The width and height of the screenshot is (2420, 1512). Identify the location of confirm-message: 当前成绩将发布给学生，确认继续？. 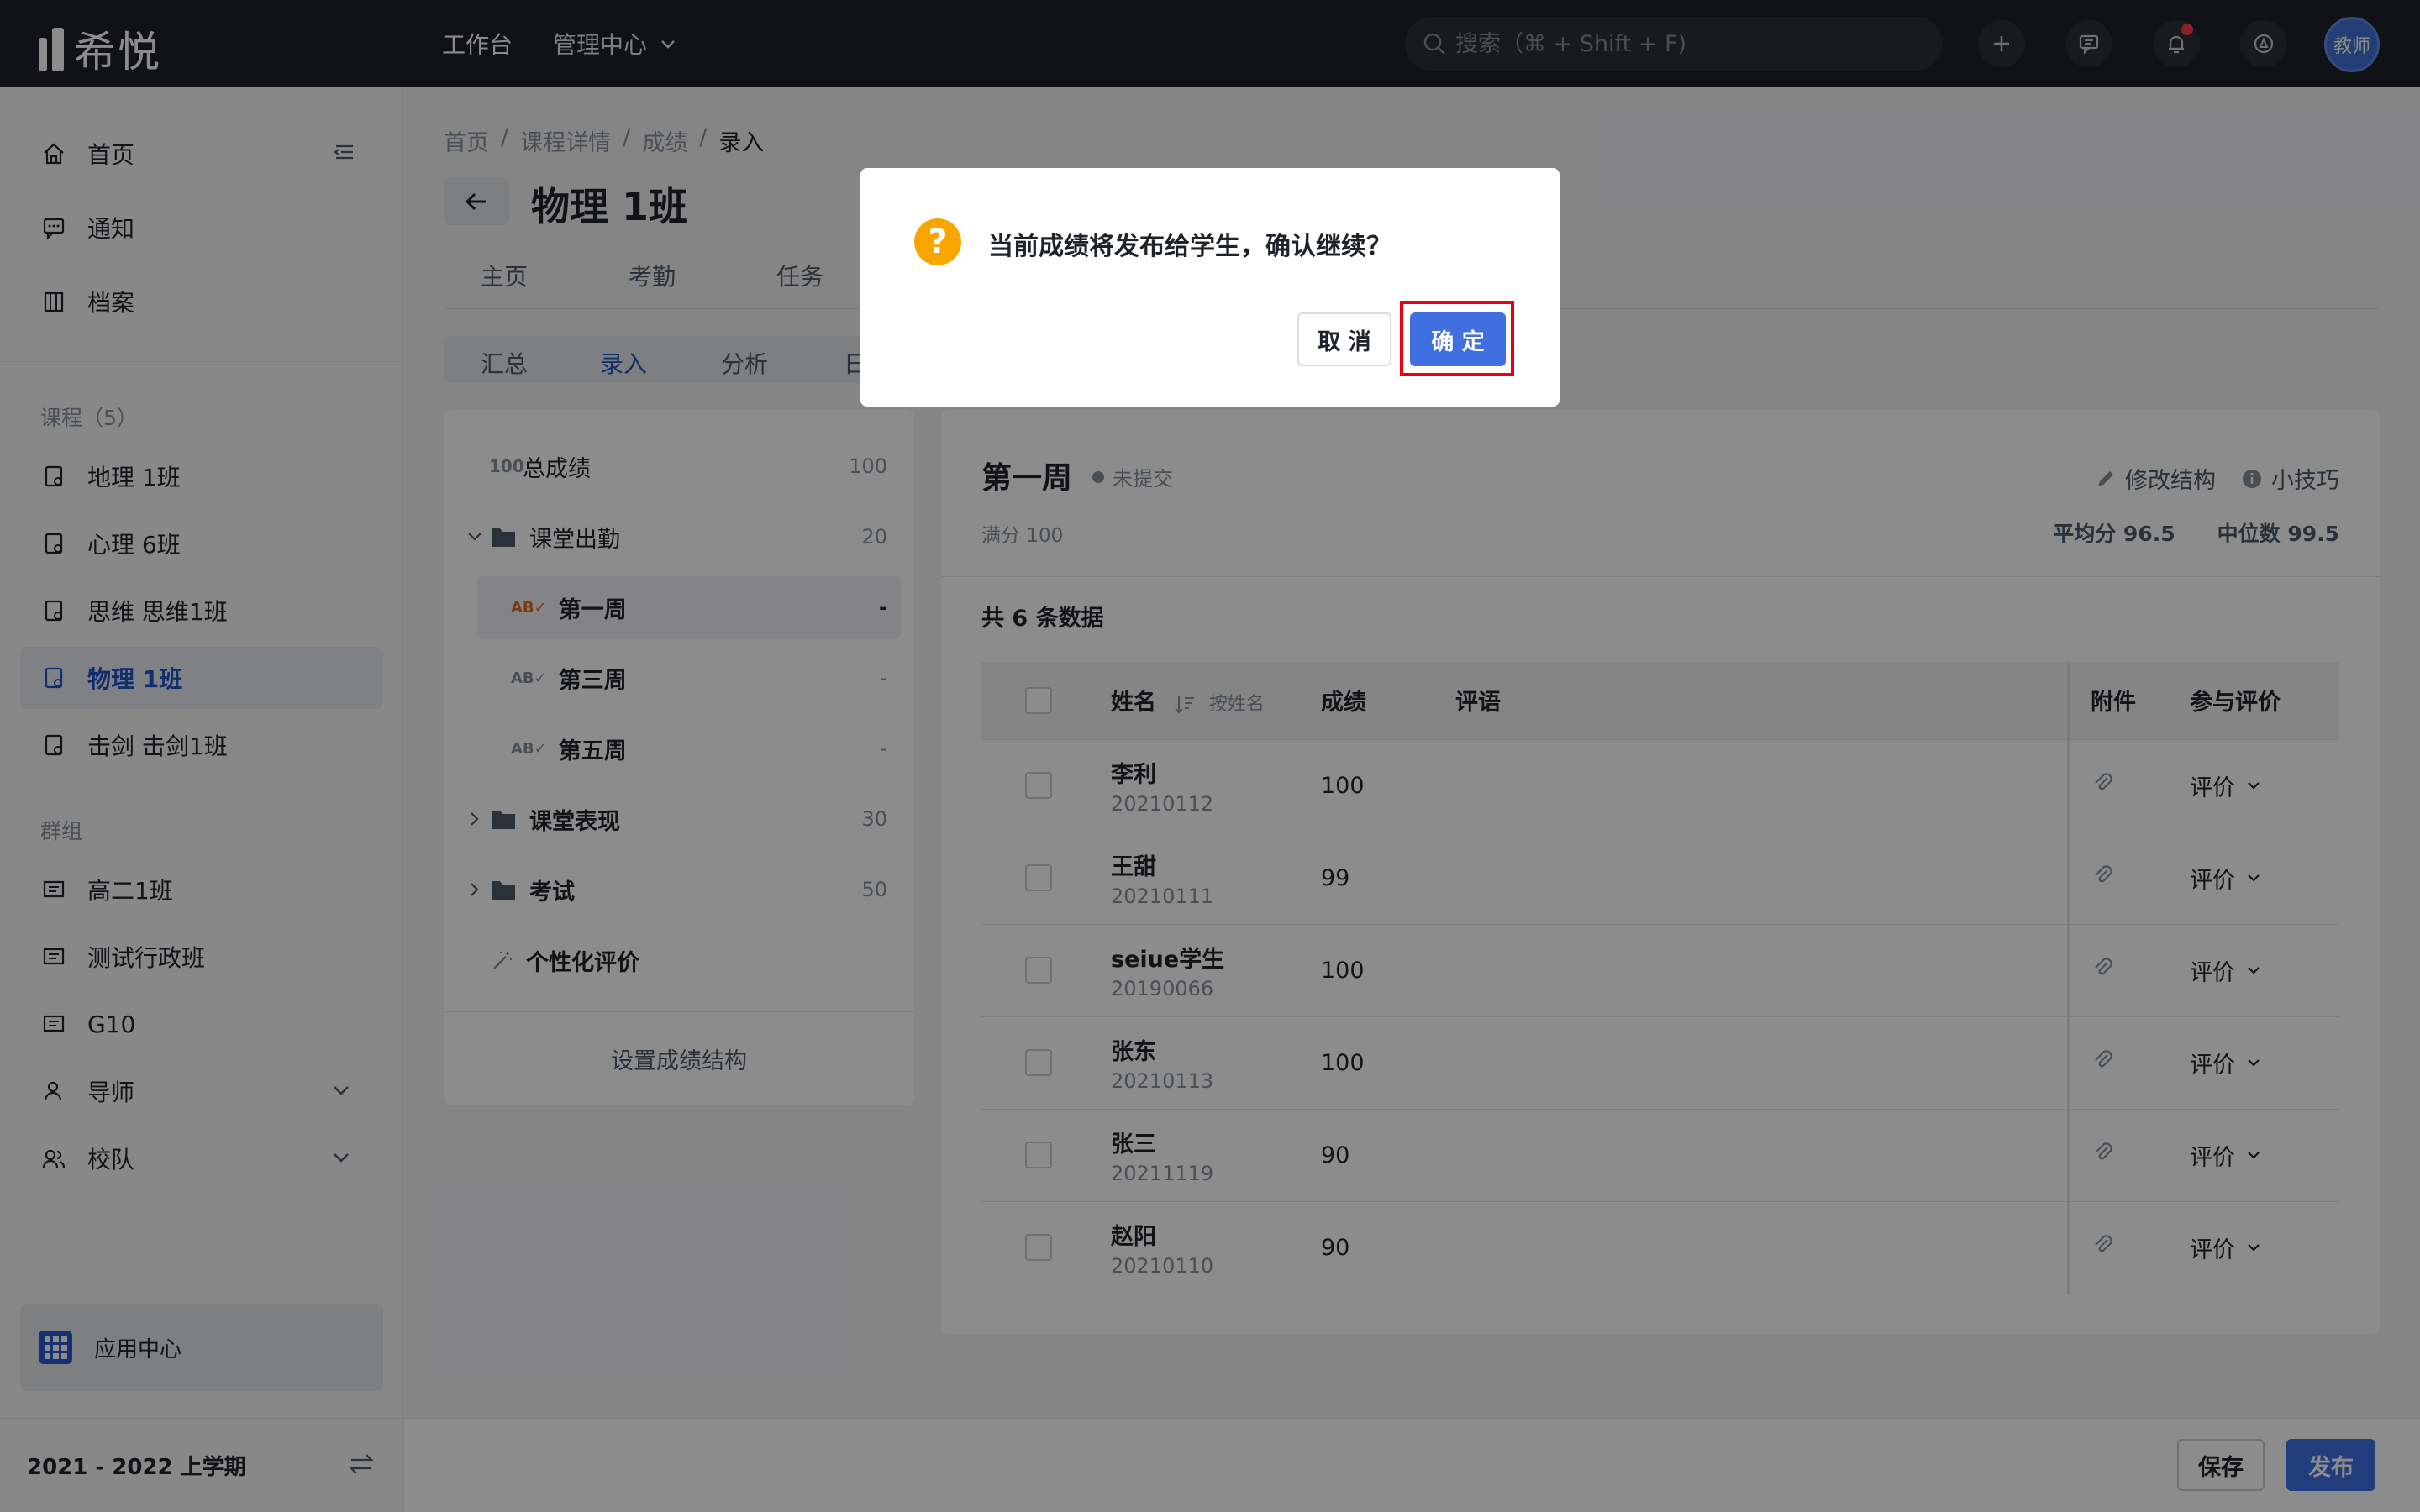
(1190, 246).